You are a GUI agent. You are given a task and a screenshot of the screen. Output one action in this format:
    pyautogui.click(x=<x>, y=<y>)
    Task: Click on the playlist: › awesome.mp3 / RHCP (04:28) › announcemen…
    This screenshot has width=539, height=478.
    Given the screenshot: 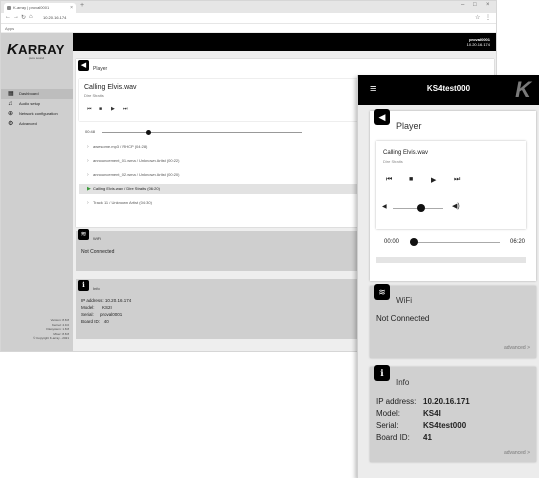 What is the action you would take?
    pyautogui.click(x=234, y=182)
    